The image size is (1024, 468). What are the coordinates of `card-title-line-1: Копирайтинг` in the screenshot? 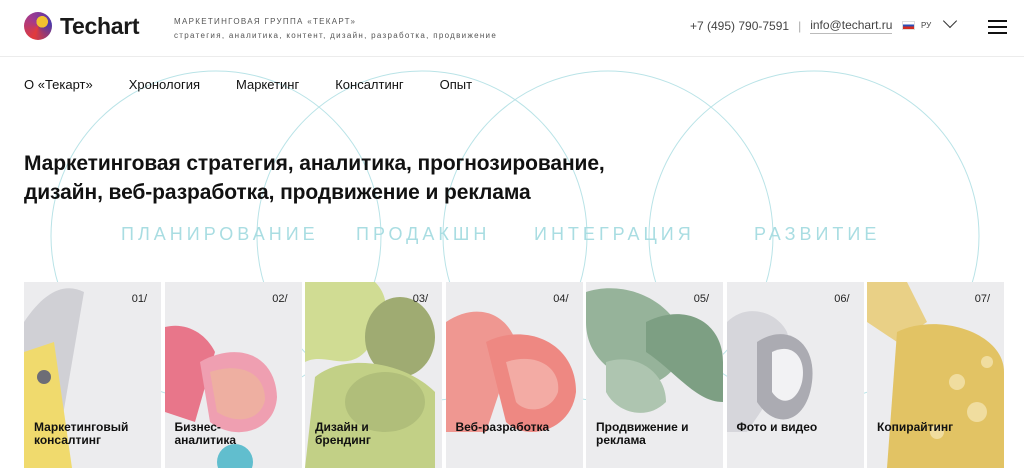 It's located at (915, 427).